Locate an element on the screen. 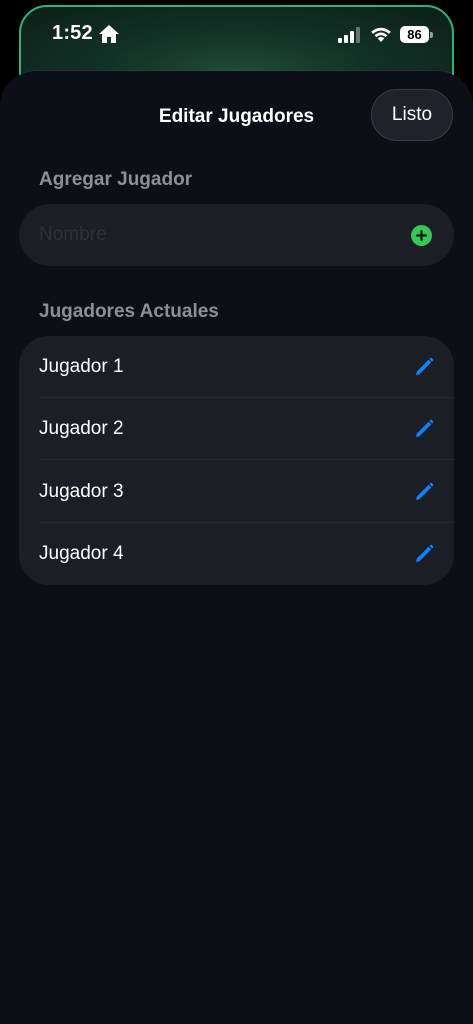 The height and width of the screenshot is (1024, 473). player-name: Jugador 4 is located at coordinates (81, 553).